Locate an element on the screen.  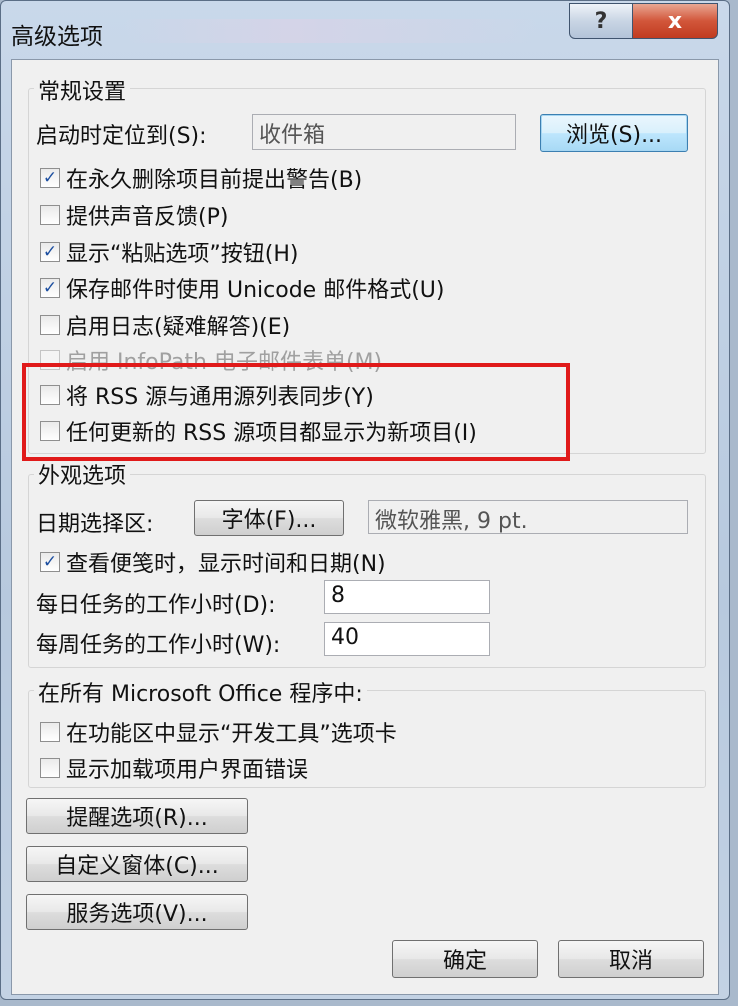
help-icon: ? is located at coordinates (601, 21).